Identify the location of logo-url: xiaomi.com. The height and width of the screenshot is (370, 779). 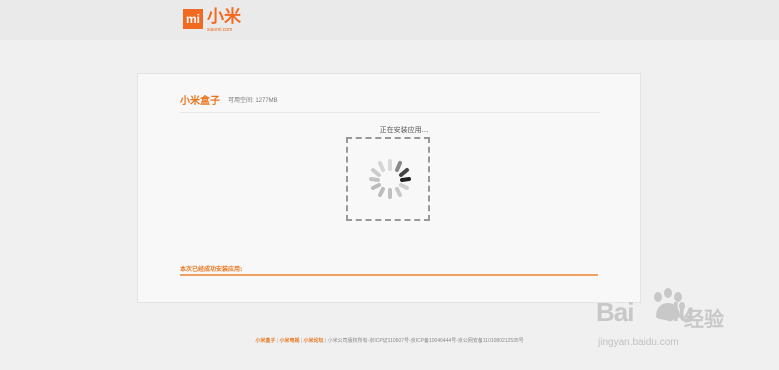
(220, 30).